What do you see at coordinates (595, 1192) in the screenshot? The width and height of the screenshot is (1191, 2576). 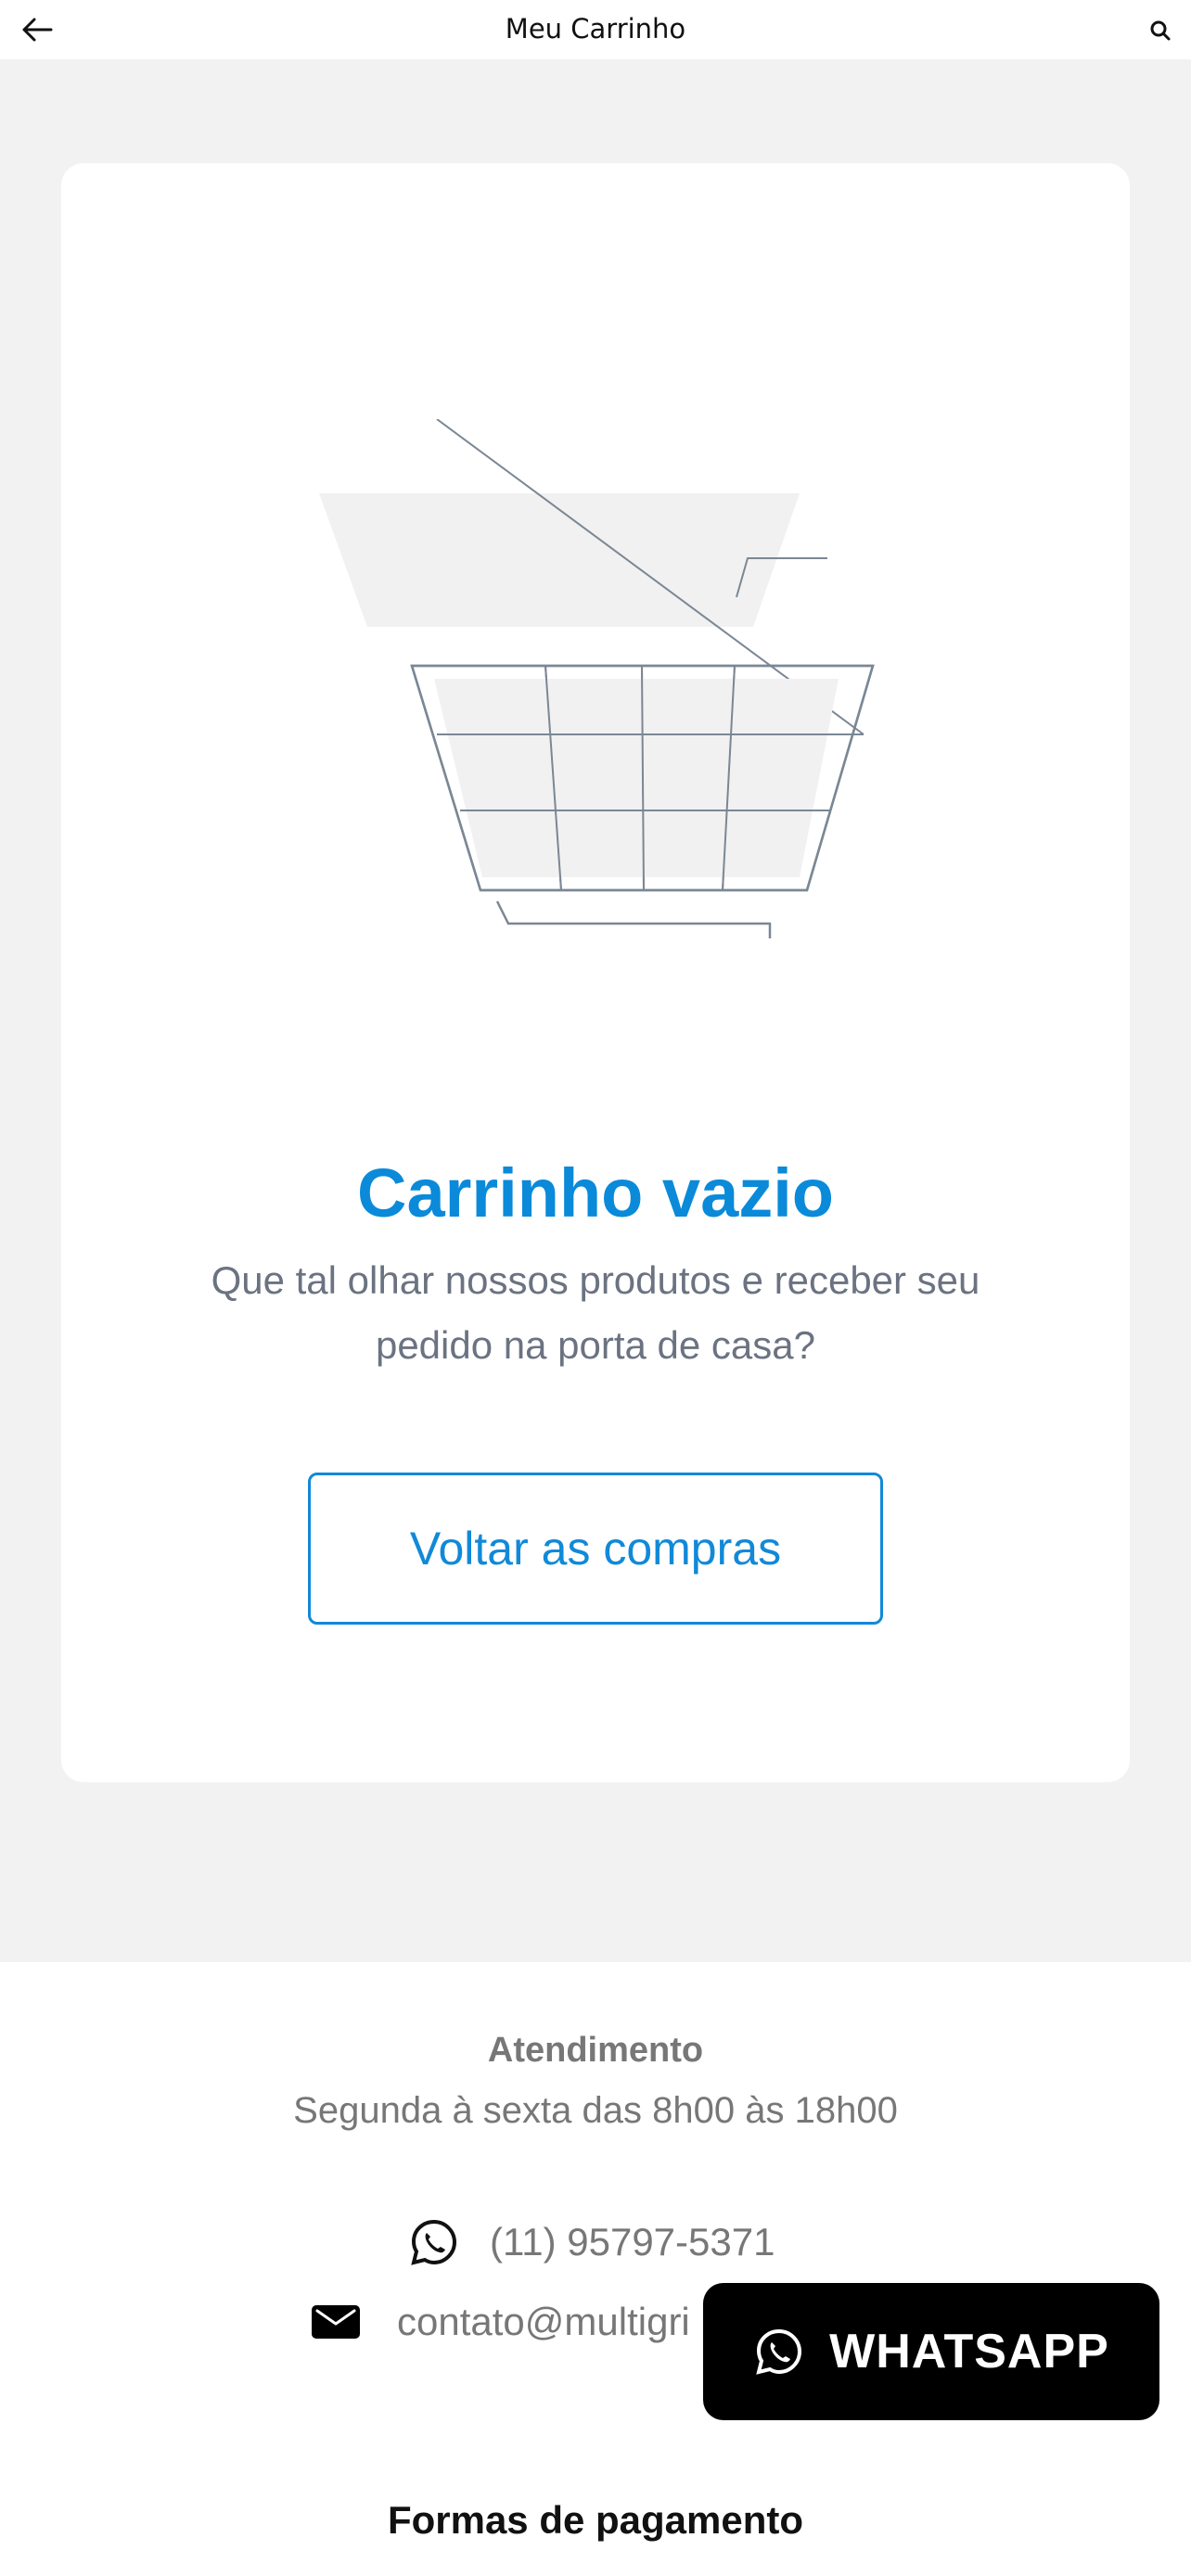 I see `empty-cart-title: Carrinho vazio` at bounding box center [595, 1192].